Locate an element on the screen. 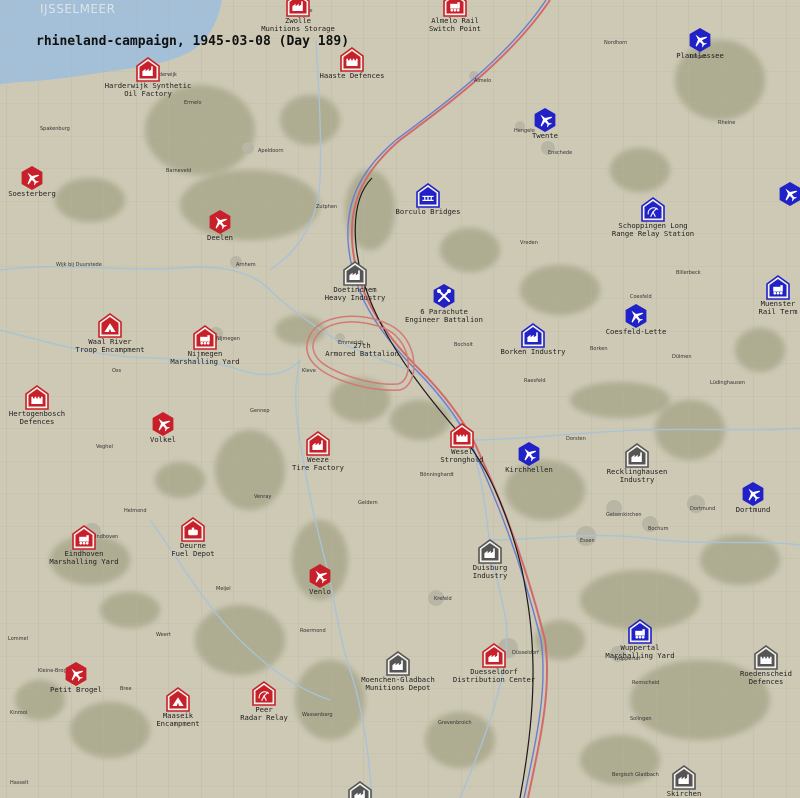 Image resolution: width=800 pixels, height=798 pixels. unit-label: Duisburg Industry is located at coordinates (490, 571).